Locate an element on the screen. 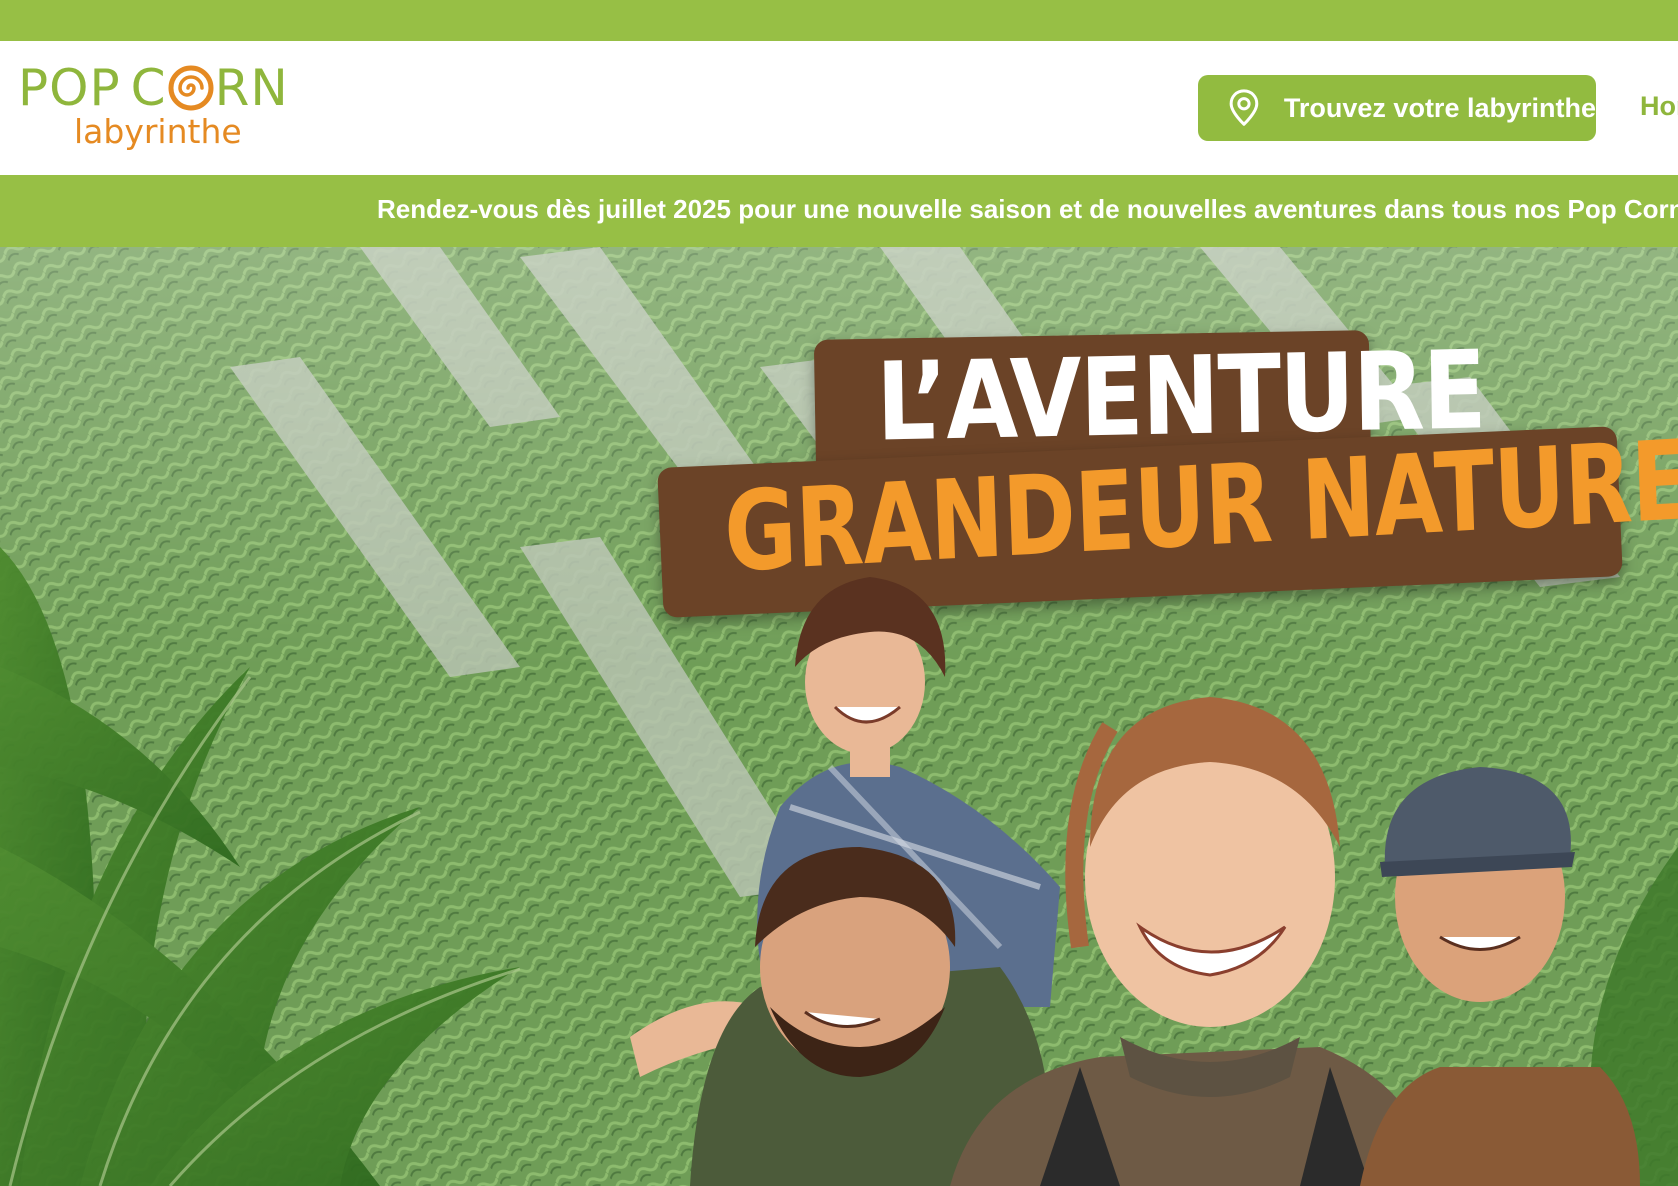 The image size is (1678, 1186). nav-item-home: Hor is located at coordinates (1659, 106).